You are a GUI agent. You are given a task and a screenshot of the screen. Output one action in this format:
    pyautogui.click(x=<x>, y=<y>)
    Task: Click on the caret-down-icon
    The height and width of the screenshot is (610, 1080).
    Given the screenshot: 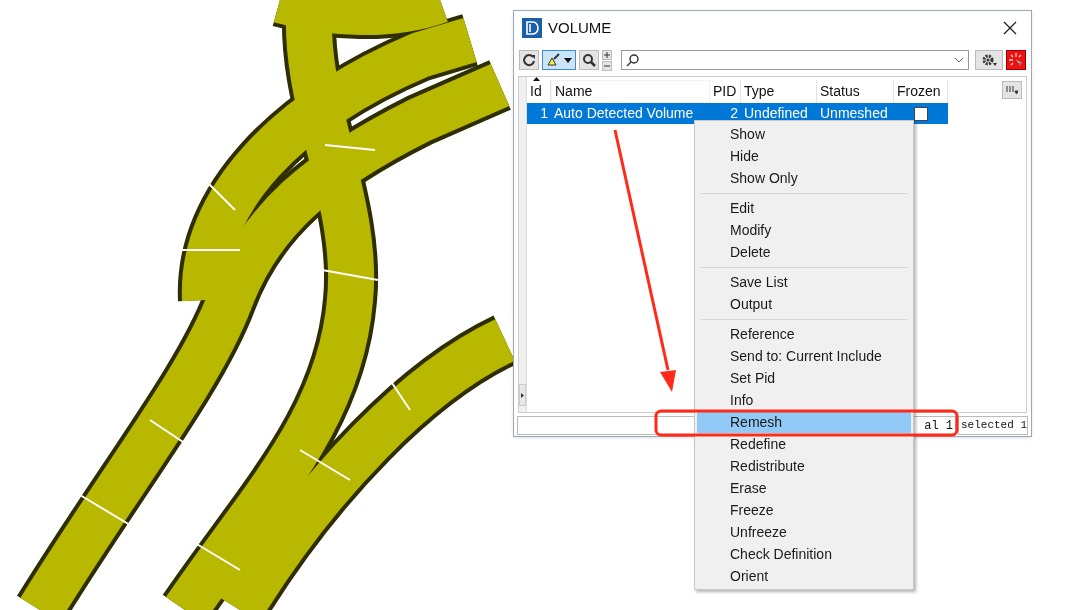 What is the action you would take?
    pyautogui.click(x=567, y=60)
    